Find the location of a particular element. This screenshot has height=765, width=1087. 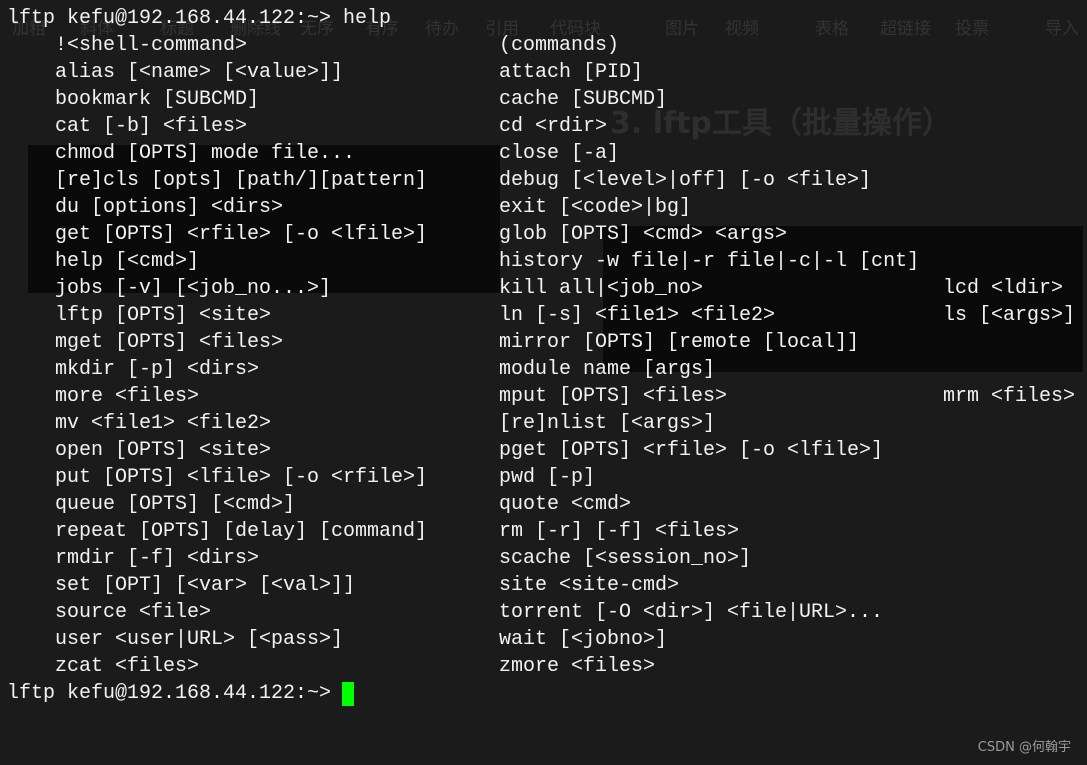

help-command-entry: pget [OPTS] <rfile> [-o <lfile>] is located at coordinates (691, 450).